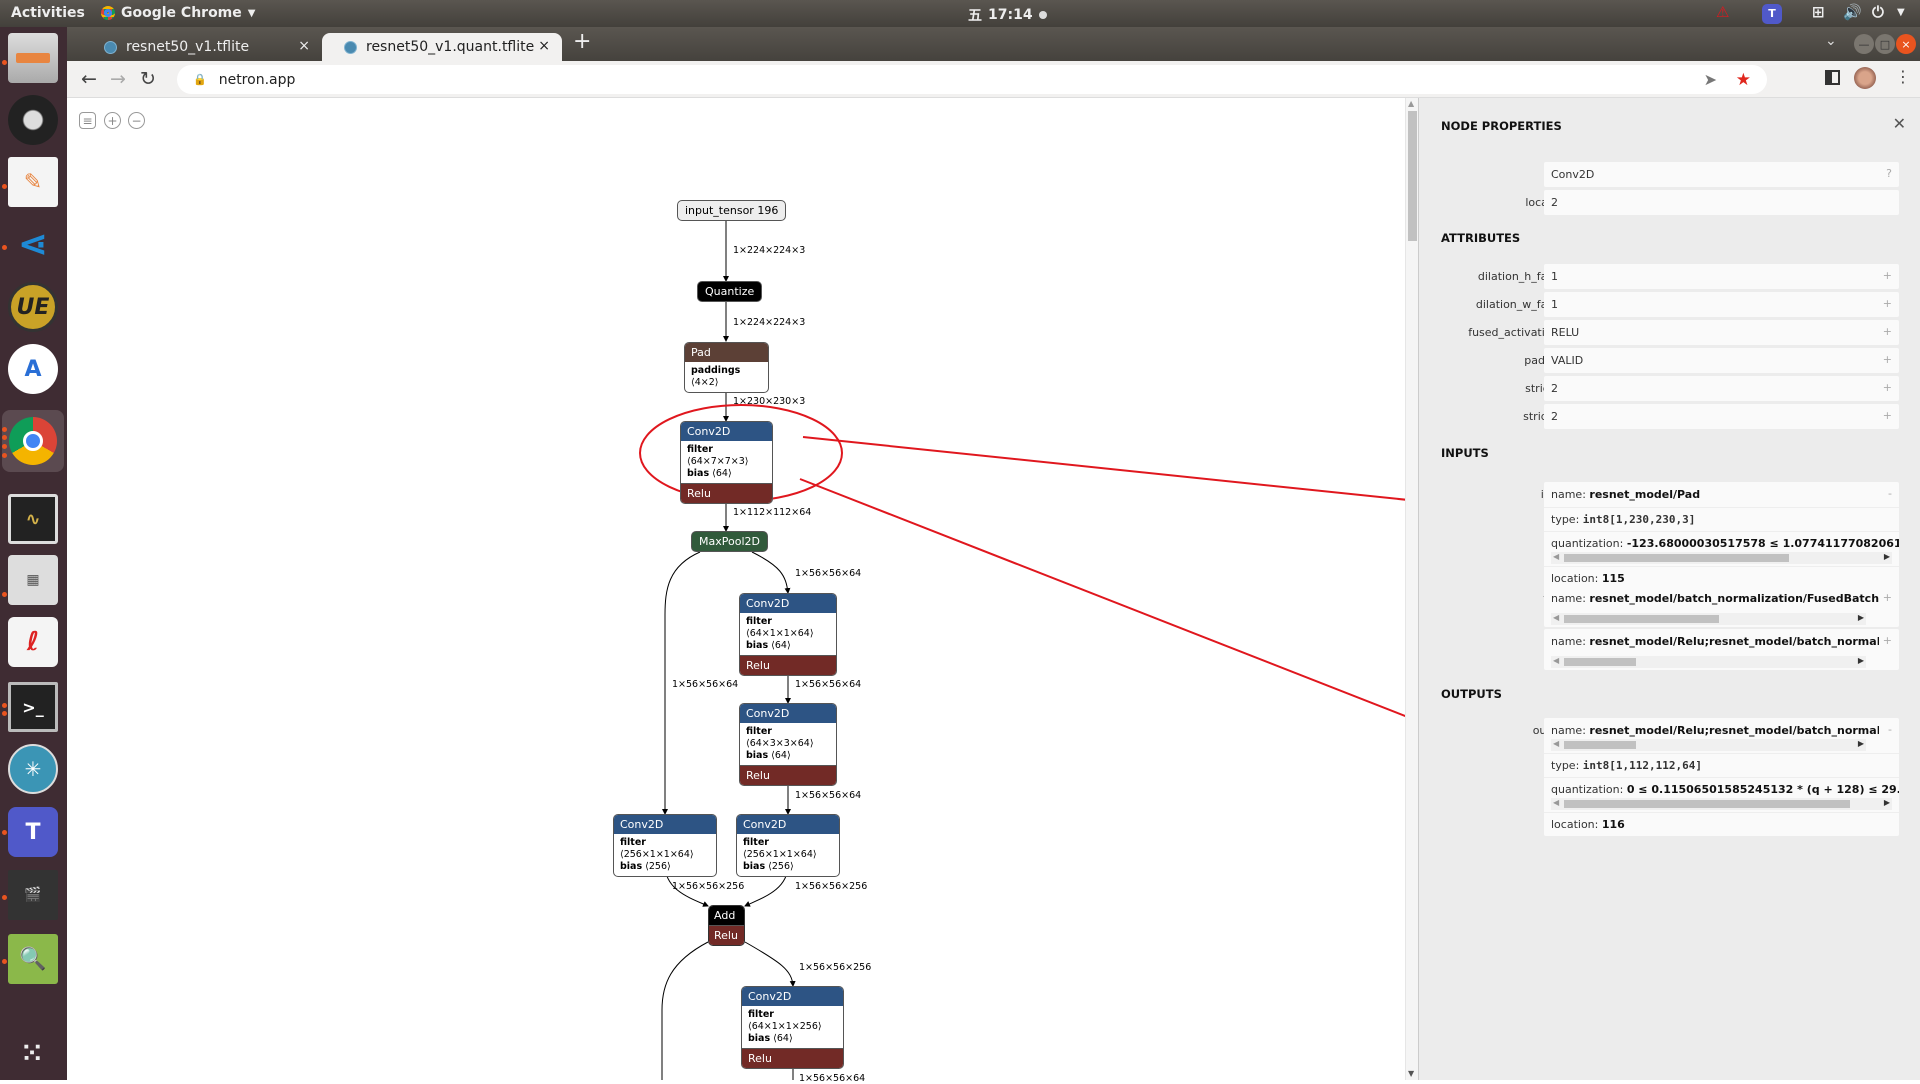 The image size is (1920, 1084). What do you see at coordinates (112, 120) in the screenshot?
I see `zoom-in-icon: +` at bounding box center [112, 120].